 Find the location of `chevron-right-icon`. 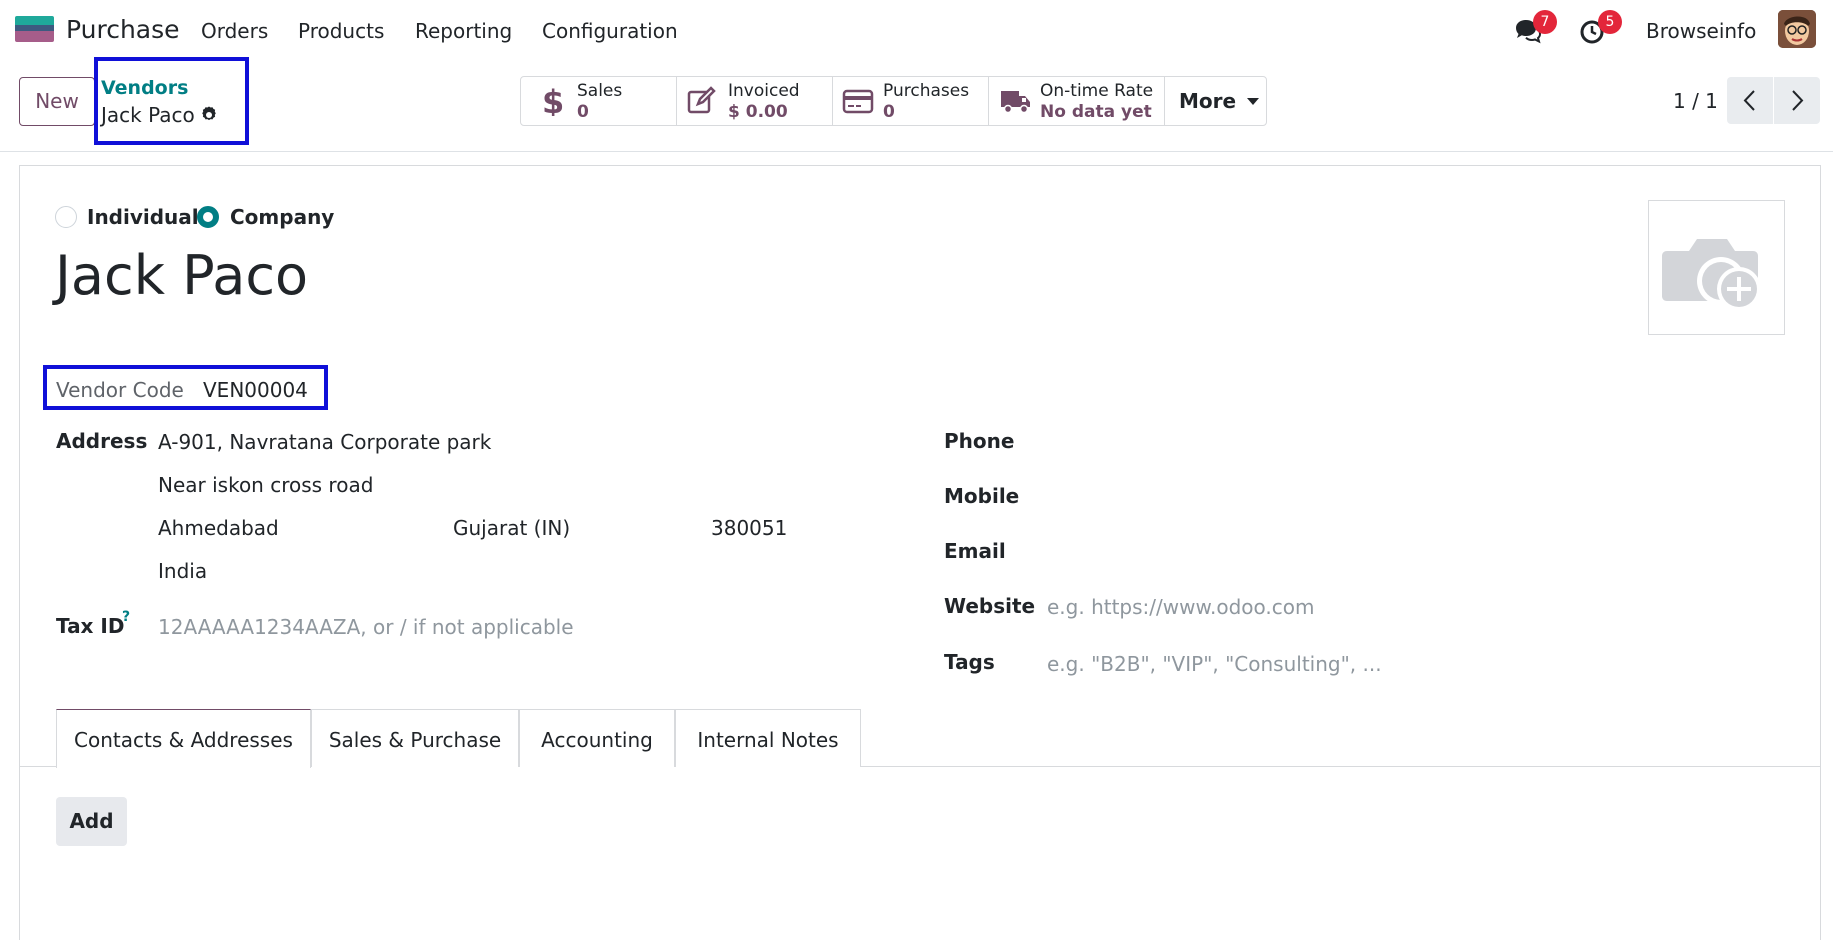

chevron-right-icon is located at coordinates (1798, 100).